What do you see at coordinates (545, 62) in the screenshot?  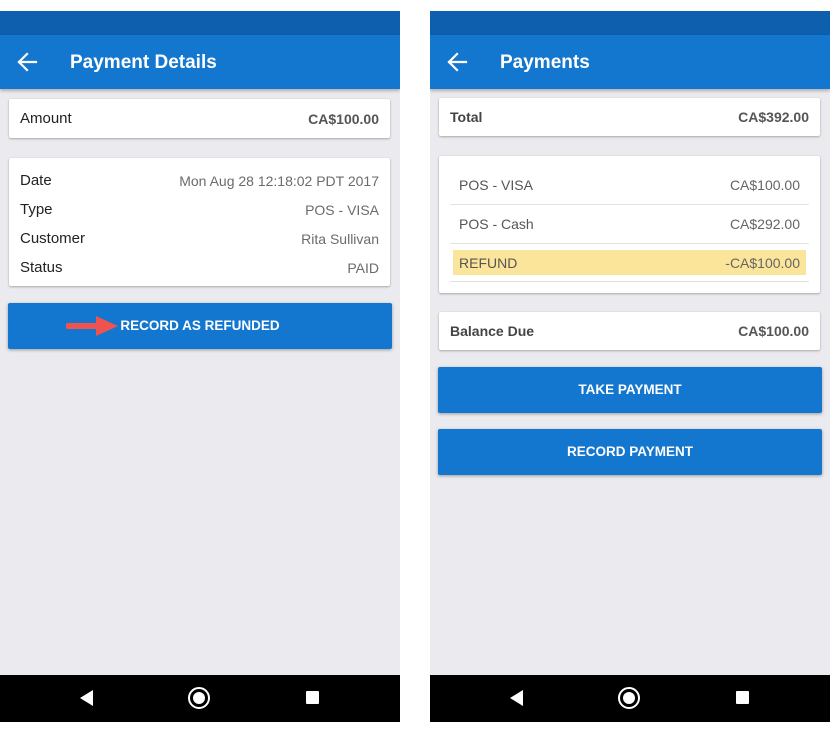 I see `page-title: Payments` at bounding box center [545, 62].